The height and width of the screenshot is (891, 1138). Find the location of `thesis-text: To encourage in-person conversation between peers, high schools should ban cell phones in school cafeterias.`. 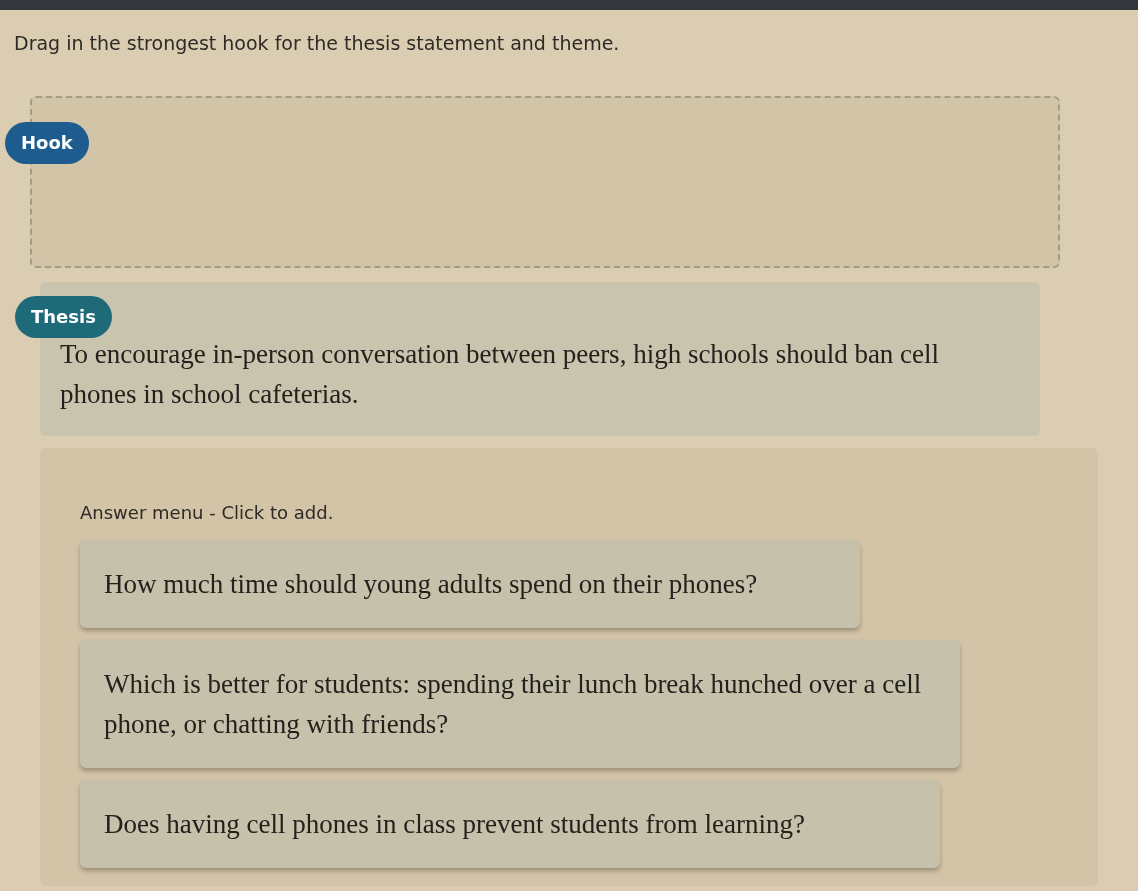

thesis-text: To encourage in-person conversation between peers, high schools should ban cell phones in school cafeterias. is located at coordinates (500, 374).